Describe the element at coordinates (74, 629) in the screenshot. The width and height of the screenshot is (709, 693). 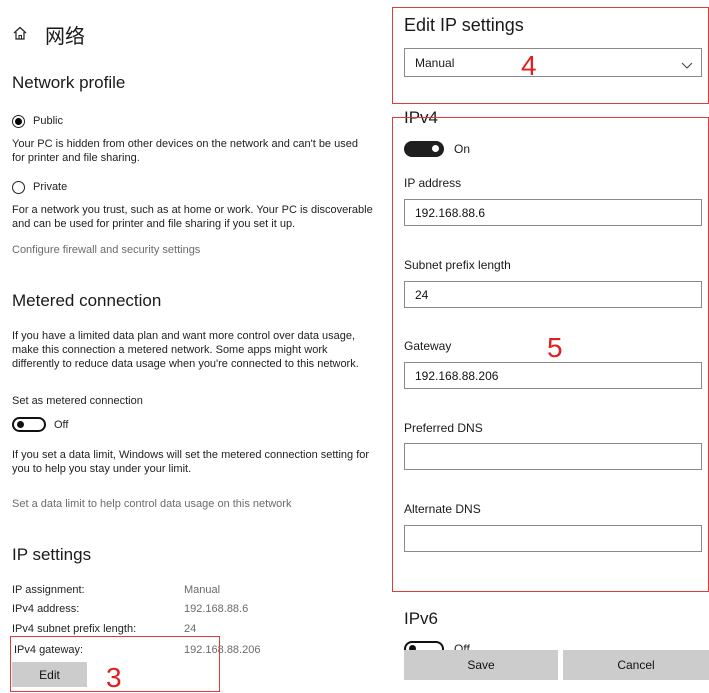
I see `ipv4-prefix-label: IPv4 subnet prefix length:` at that location.